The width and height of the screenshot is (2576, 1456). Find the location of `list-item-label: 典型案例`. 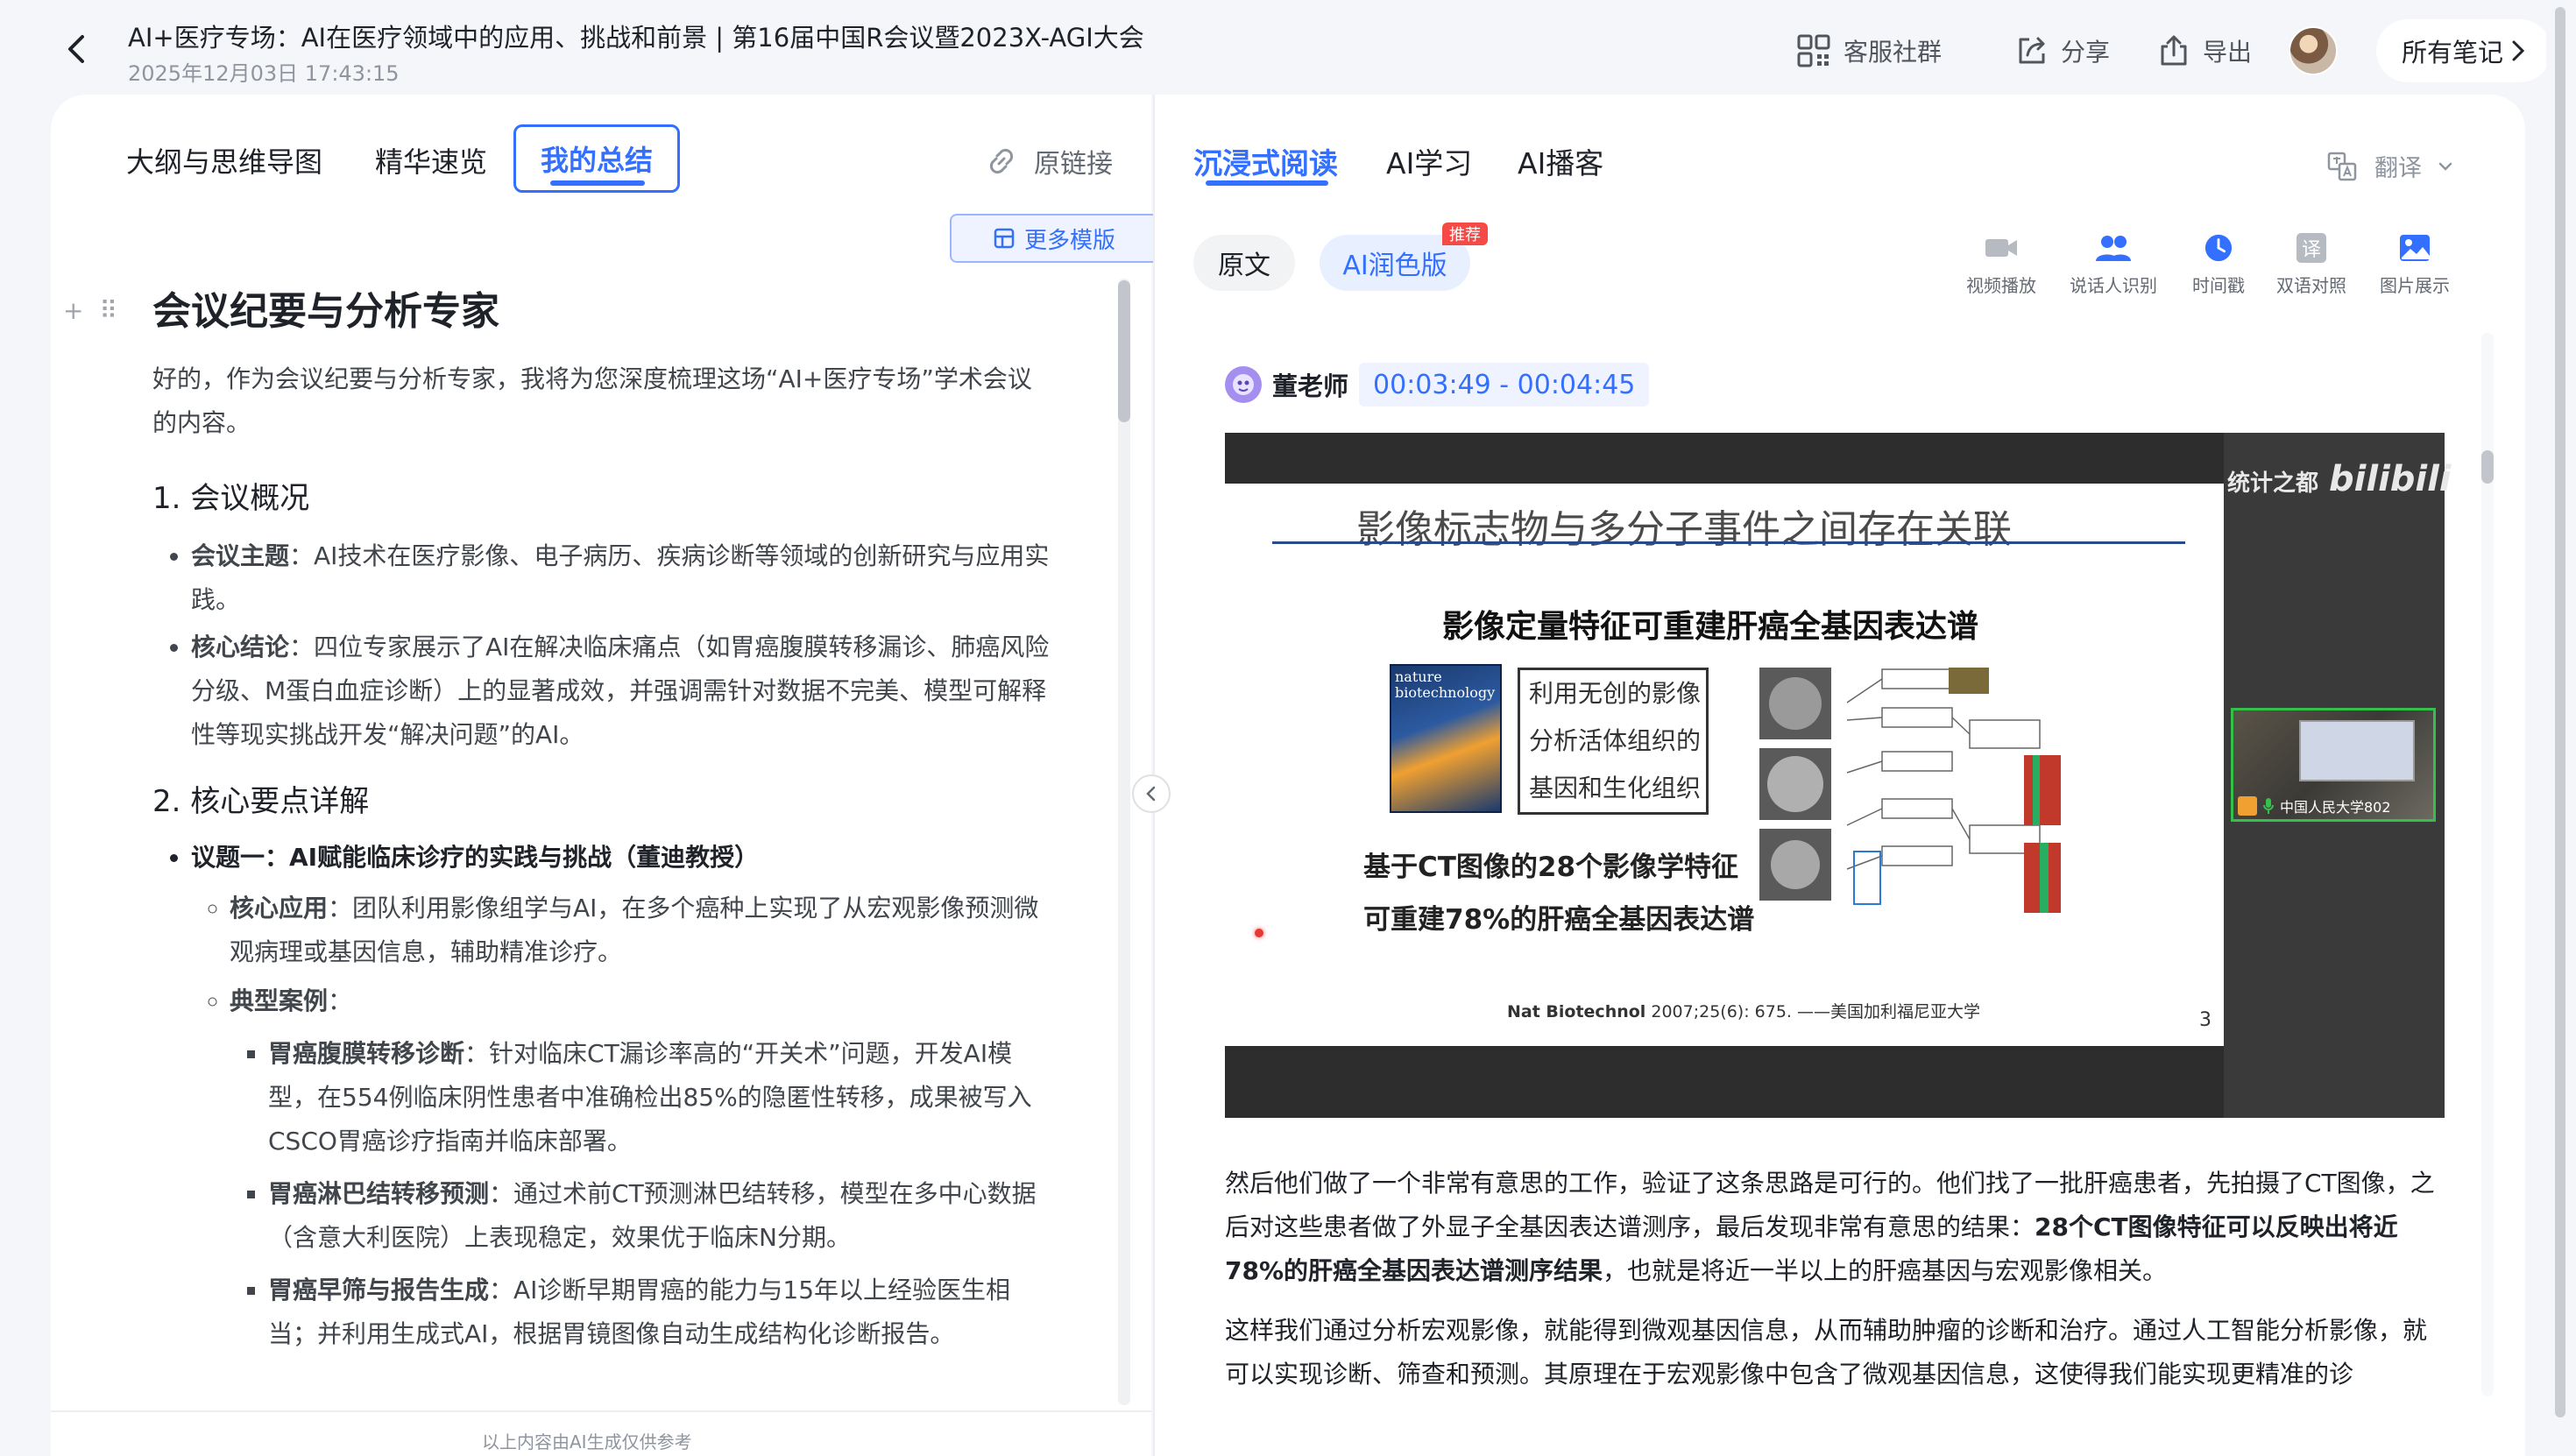

list-item-label: 典型案例 is located at coordinates (279, 1000).